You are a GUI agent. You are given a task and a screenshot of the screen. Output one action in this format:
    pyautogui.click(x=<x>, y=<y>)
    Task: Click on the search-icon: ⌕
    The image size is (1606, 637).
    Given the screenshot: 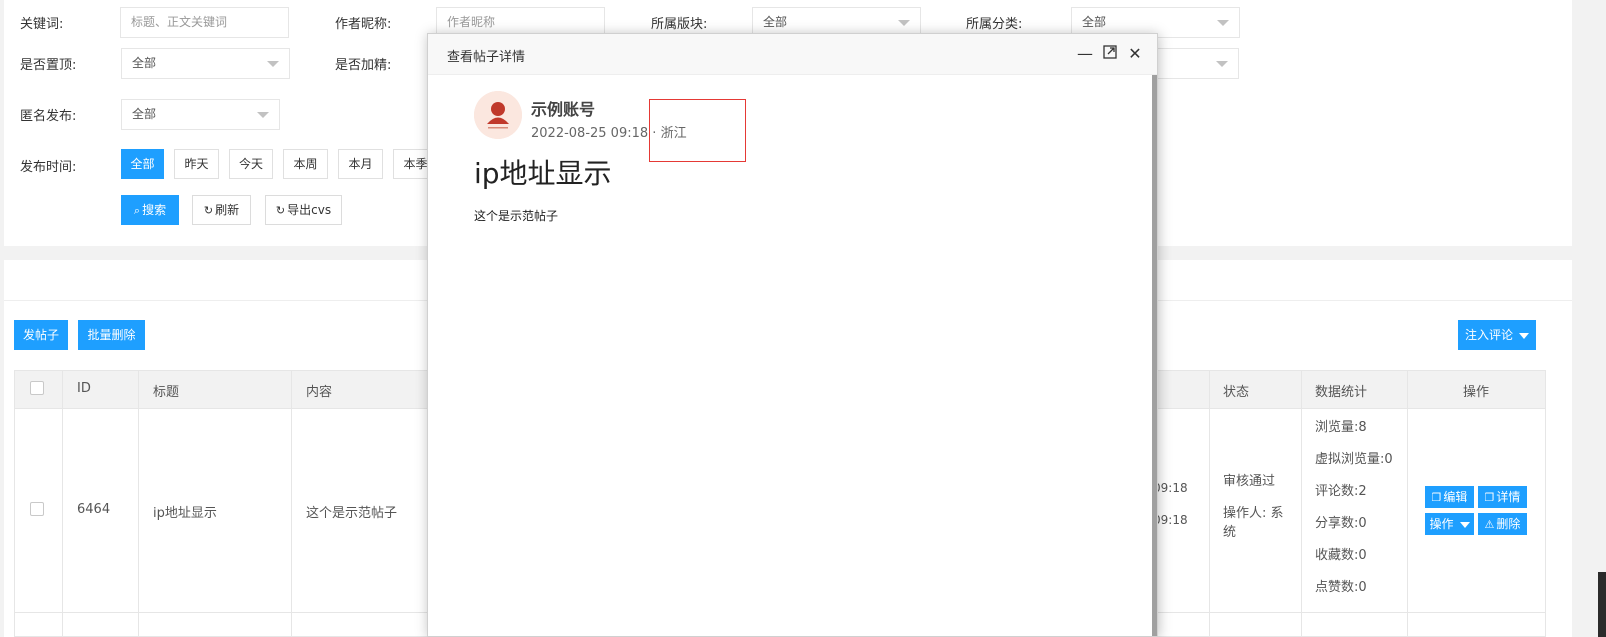 What is the action you would take?
    pyautogui.click(x=137, y=210)
    